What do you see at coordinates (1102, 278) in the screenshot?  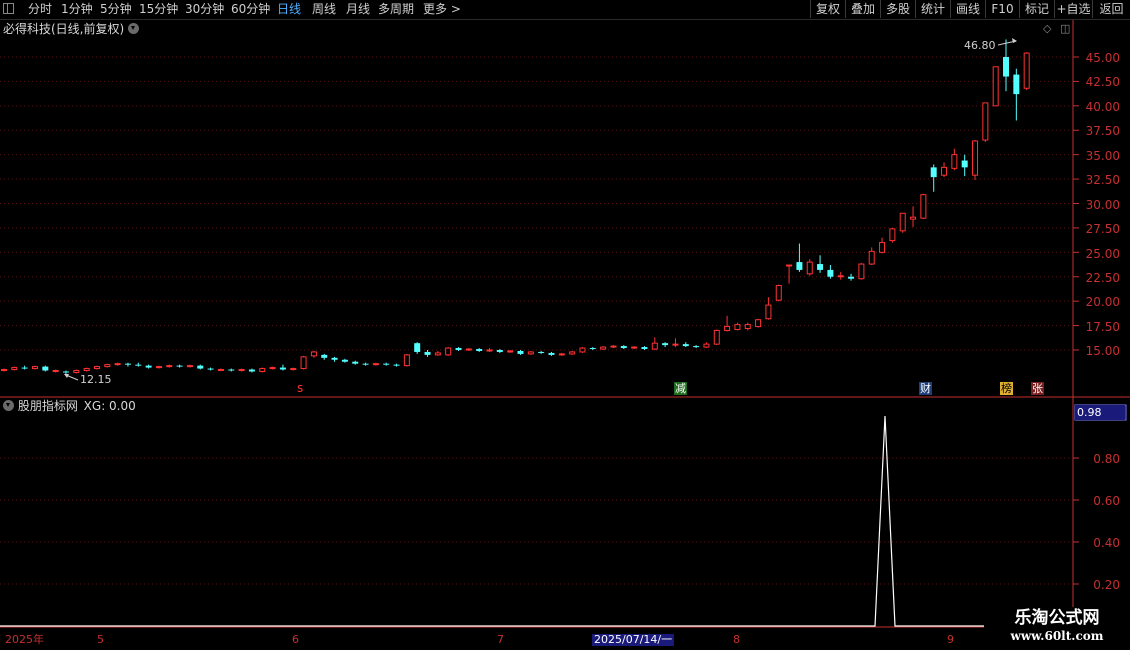 I see `price-tick: 22.50` at bounding box center [1102, 278].